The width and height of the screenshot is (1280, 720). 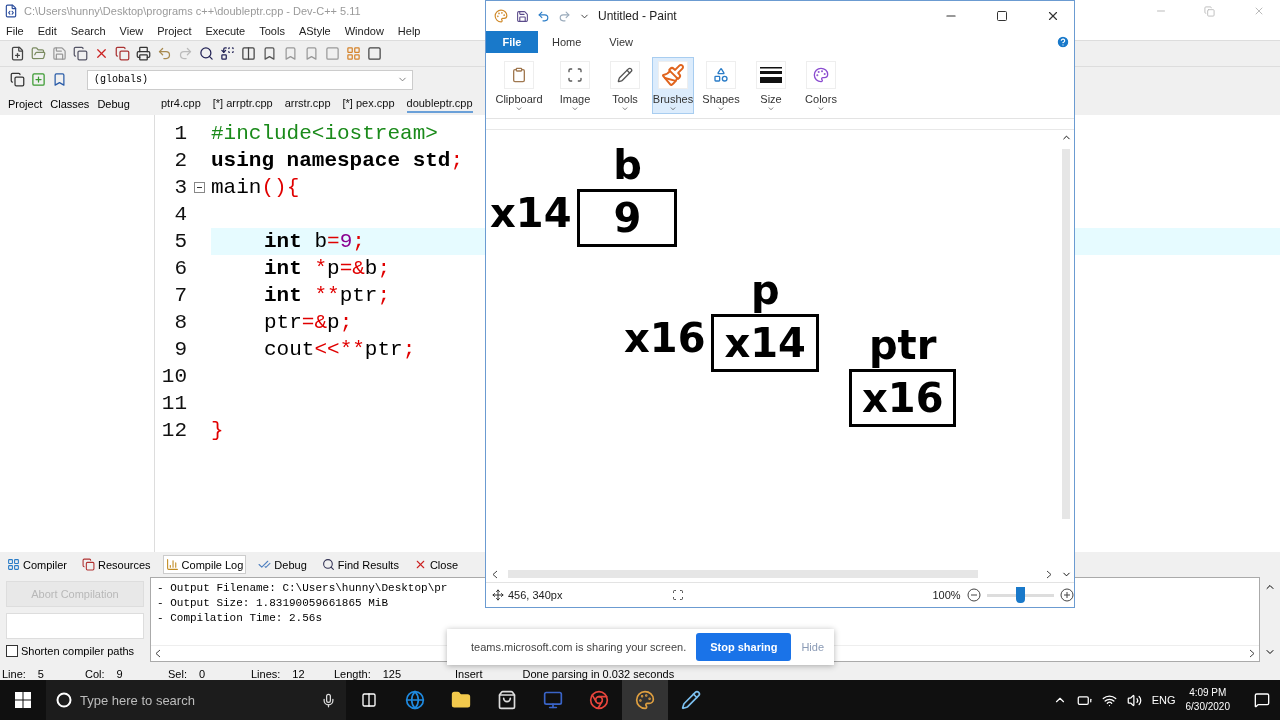 I want to click on file-tab: arrstr.cpp, so click(x=307, y=103).